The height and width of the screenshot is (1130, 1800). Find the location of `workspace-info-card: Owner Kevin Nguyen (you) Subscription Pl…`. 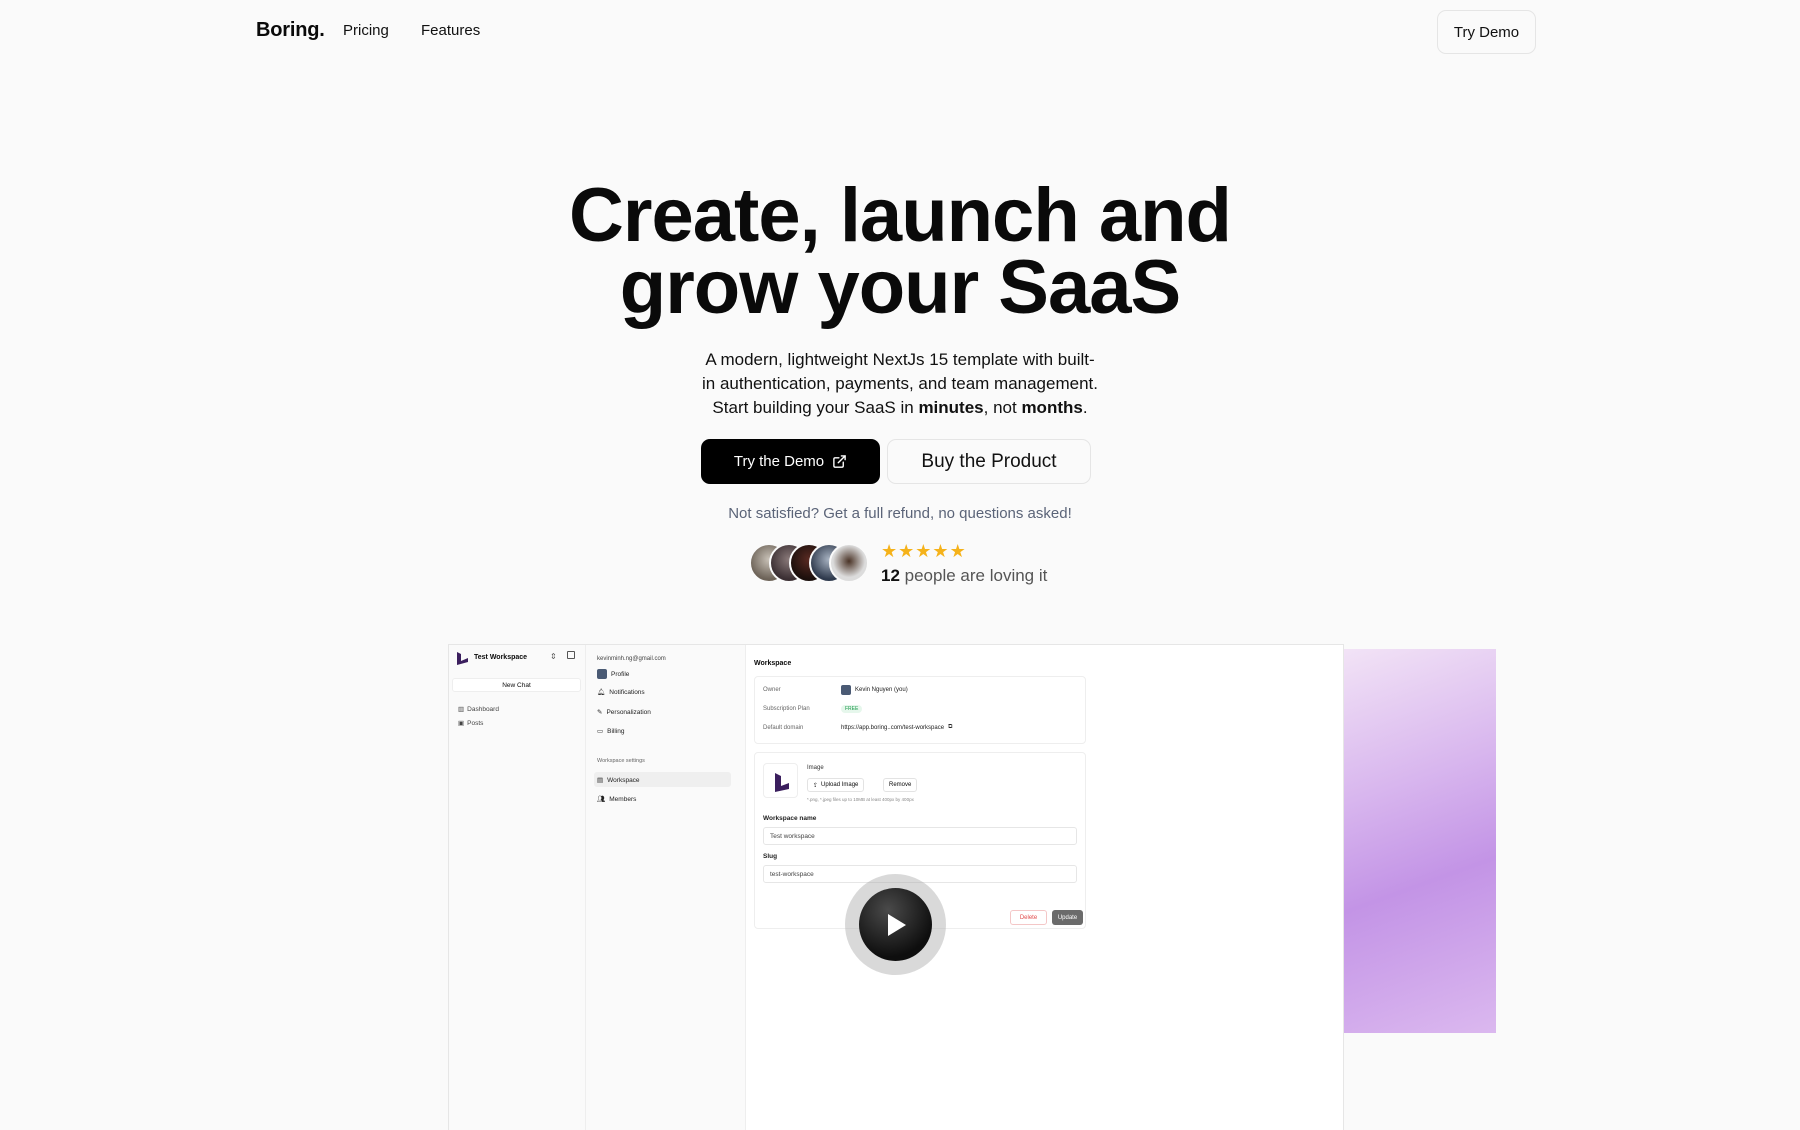

workspace-info-card: Owner Kevin Nguyen (you) Subscription Pl… is located at coordinates (920, 710).